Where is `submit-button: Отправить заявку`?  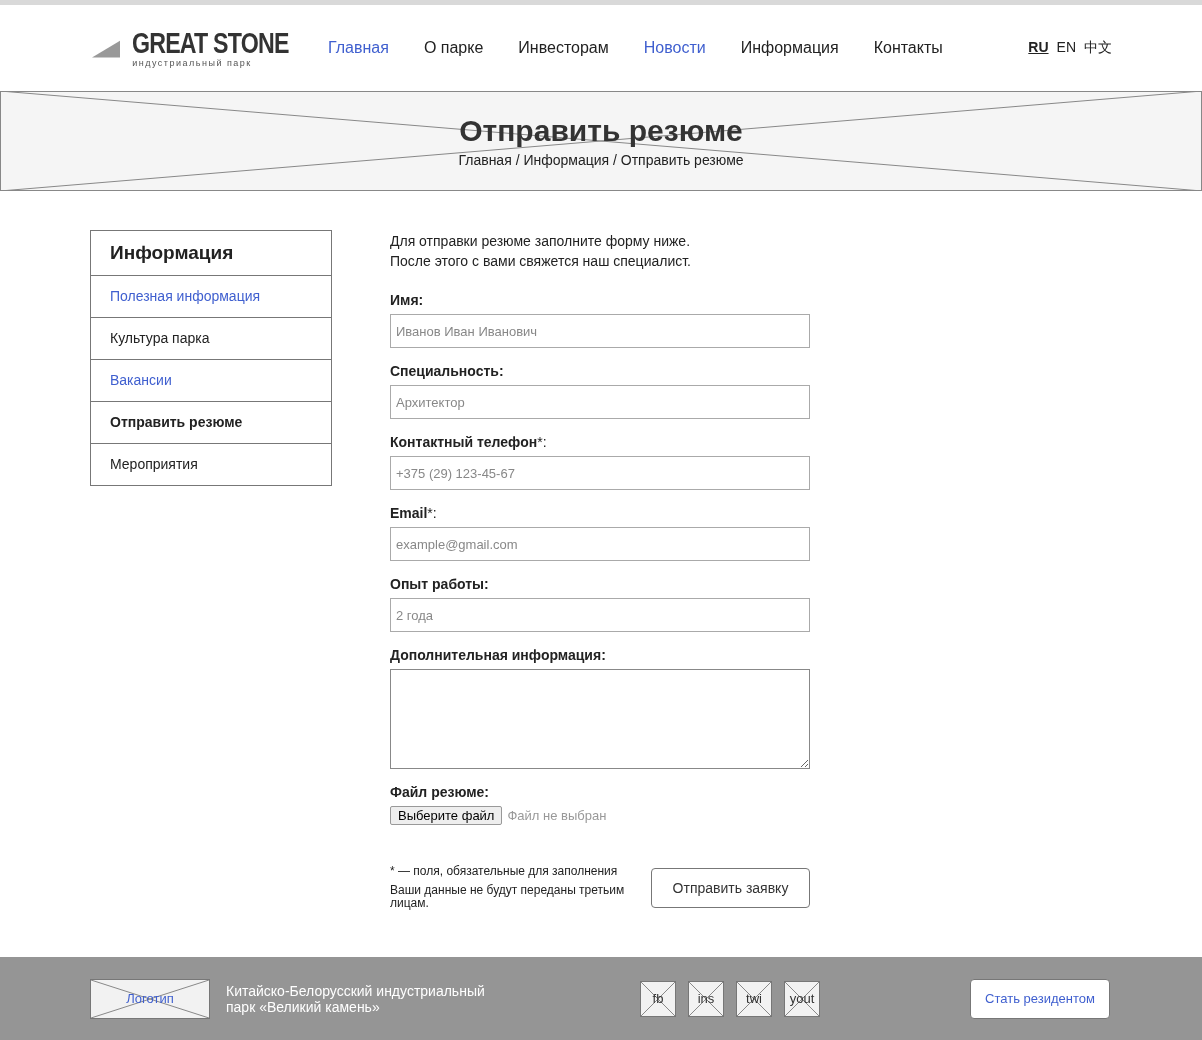 submit-button: Отправить заявку is located at coordinates (730, 888).